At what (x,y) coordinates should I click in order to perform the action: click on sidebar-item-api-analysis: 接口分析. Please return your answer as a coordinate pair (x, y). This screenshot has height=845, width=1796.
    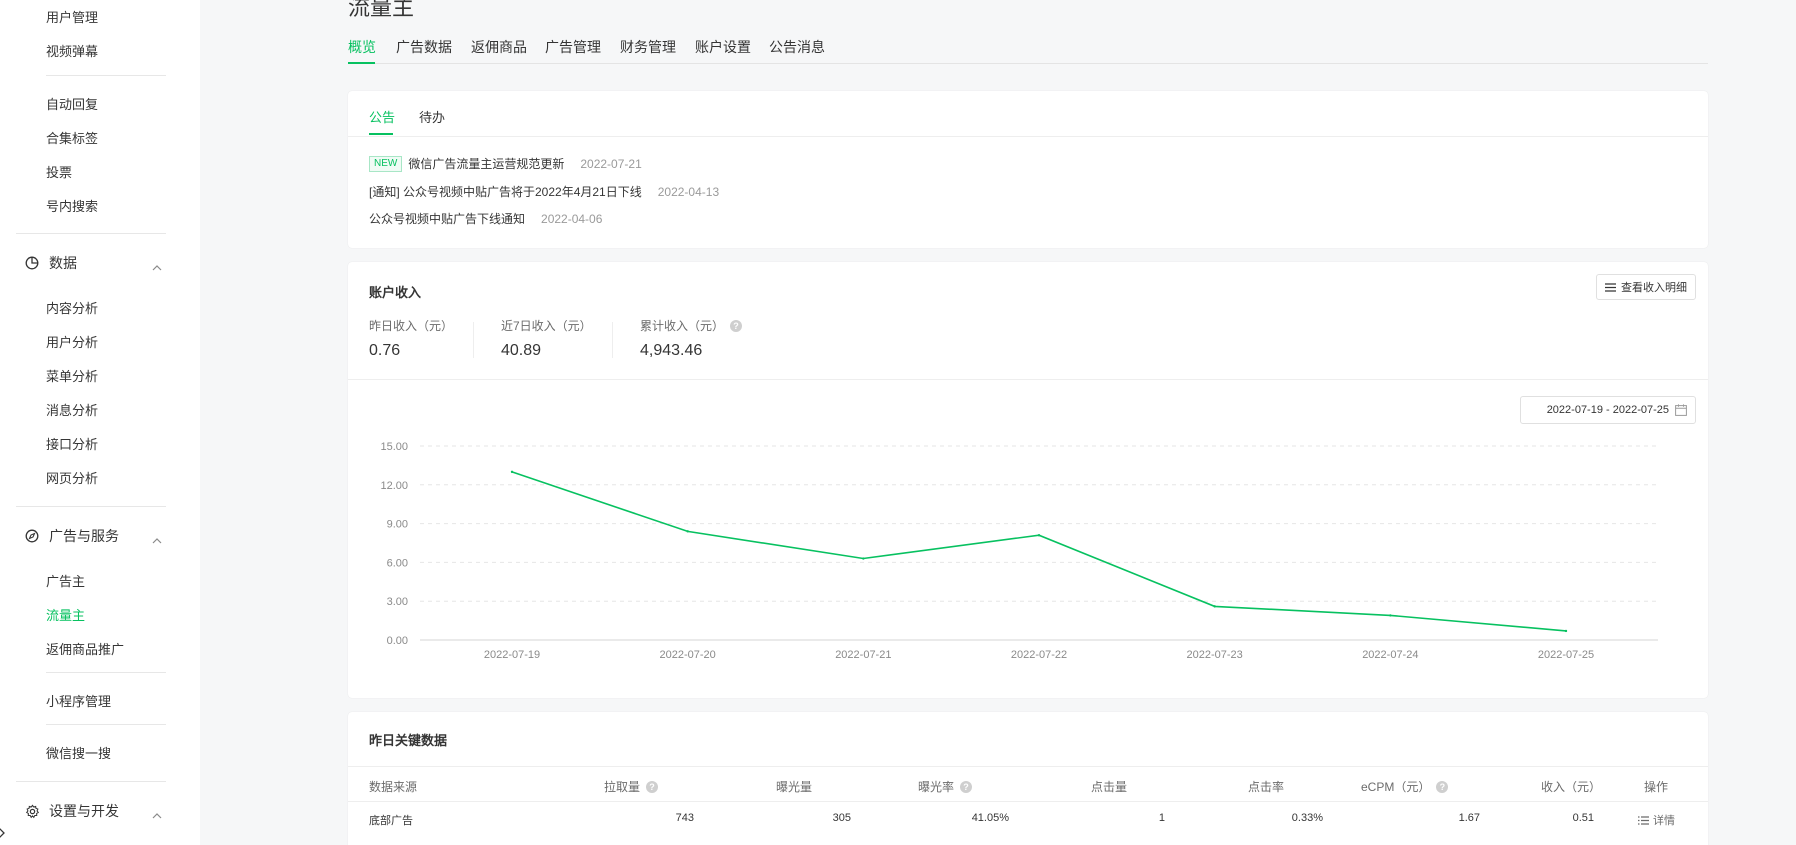
    Looking at the image, I should click on (72, 443).